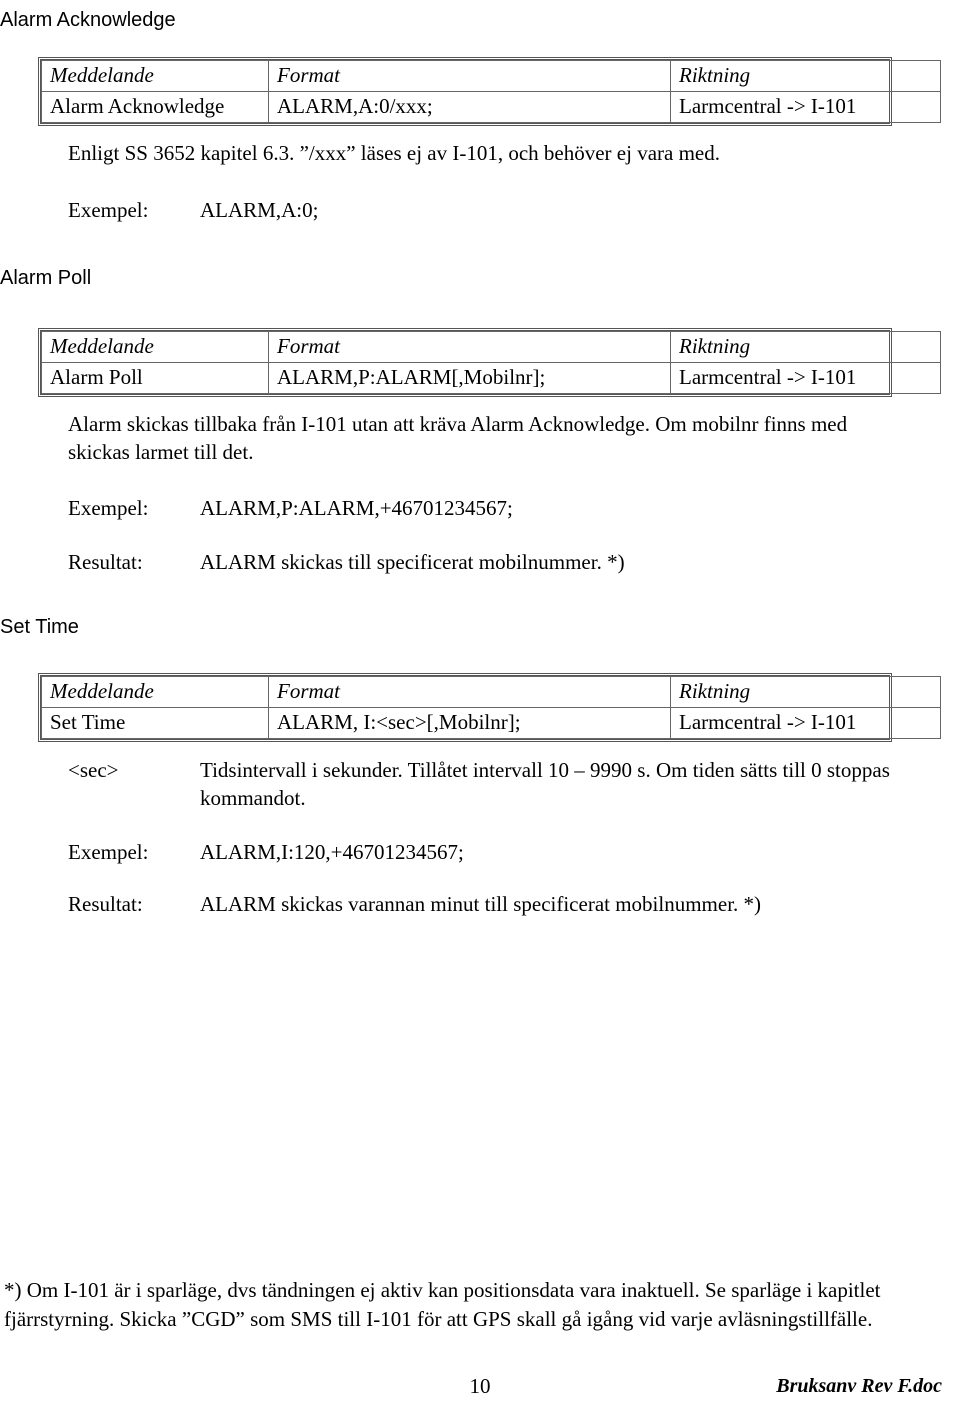 This screenshot has height=1406, width=960. I want to click on cell-message: Set Time, so click(155, 723).